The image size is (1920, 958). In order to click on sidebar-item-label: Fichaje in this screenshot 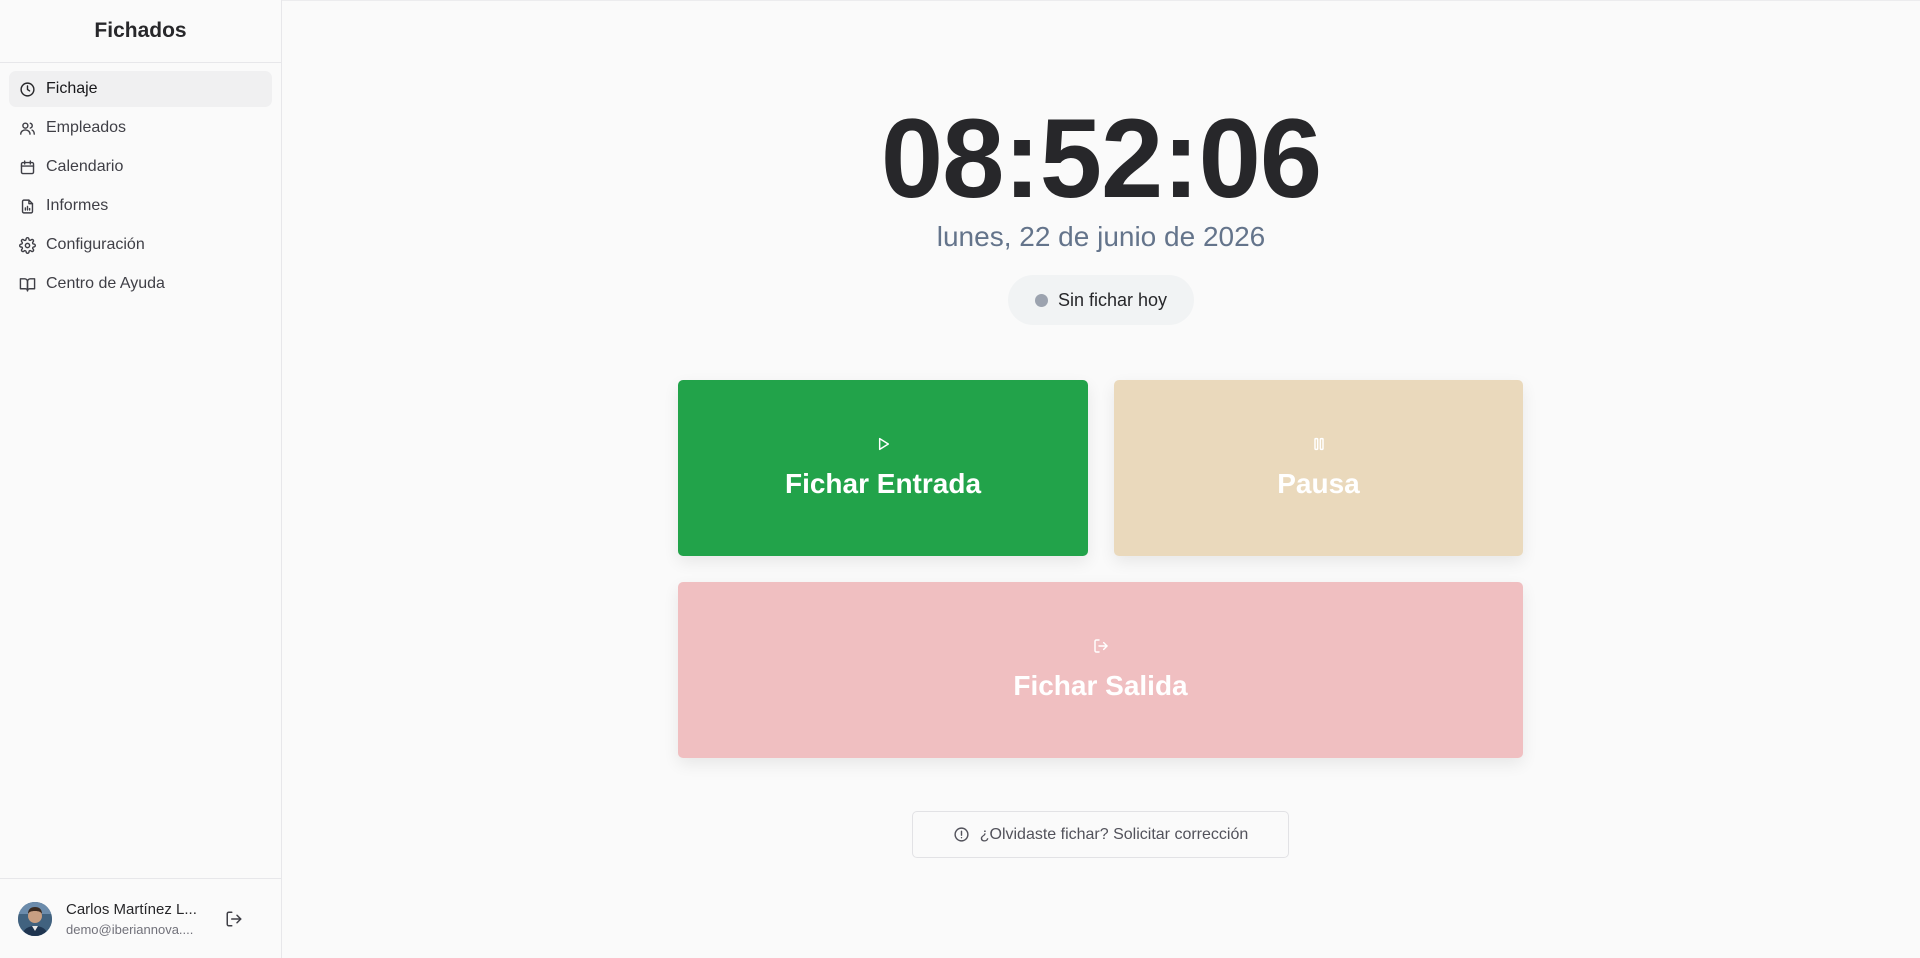, I will do `click(72, 88)`.